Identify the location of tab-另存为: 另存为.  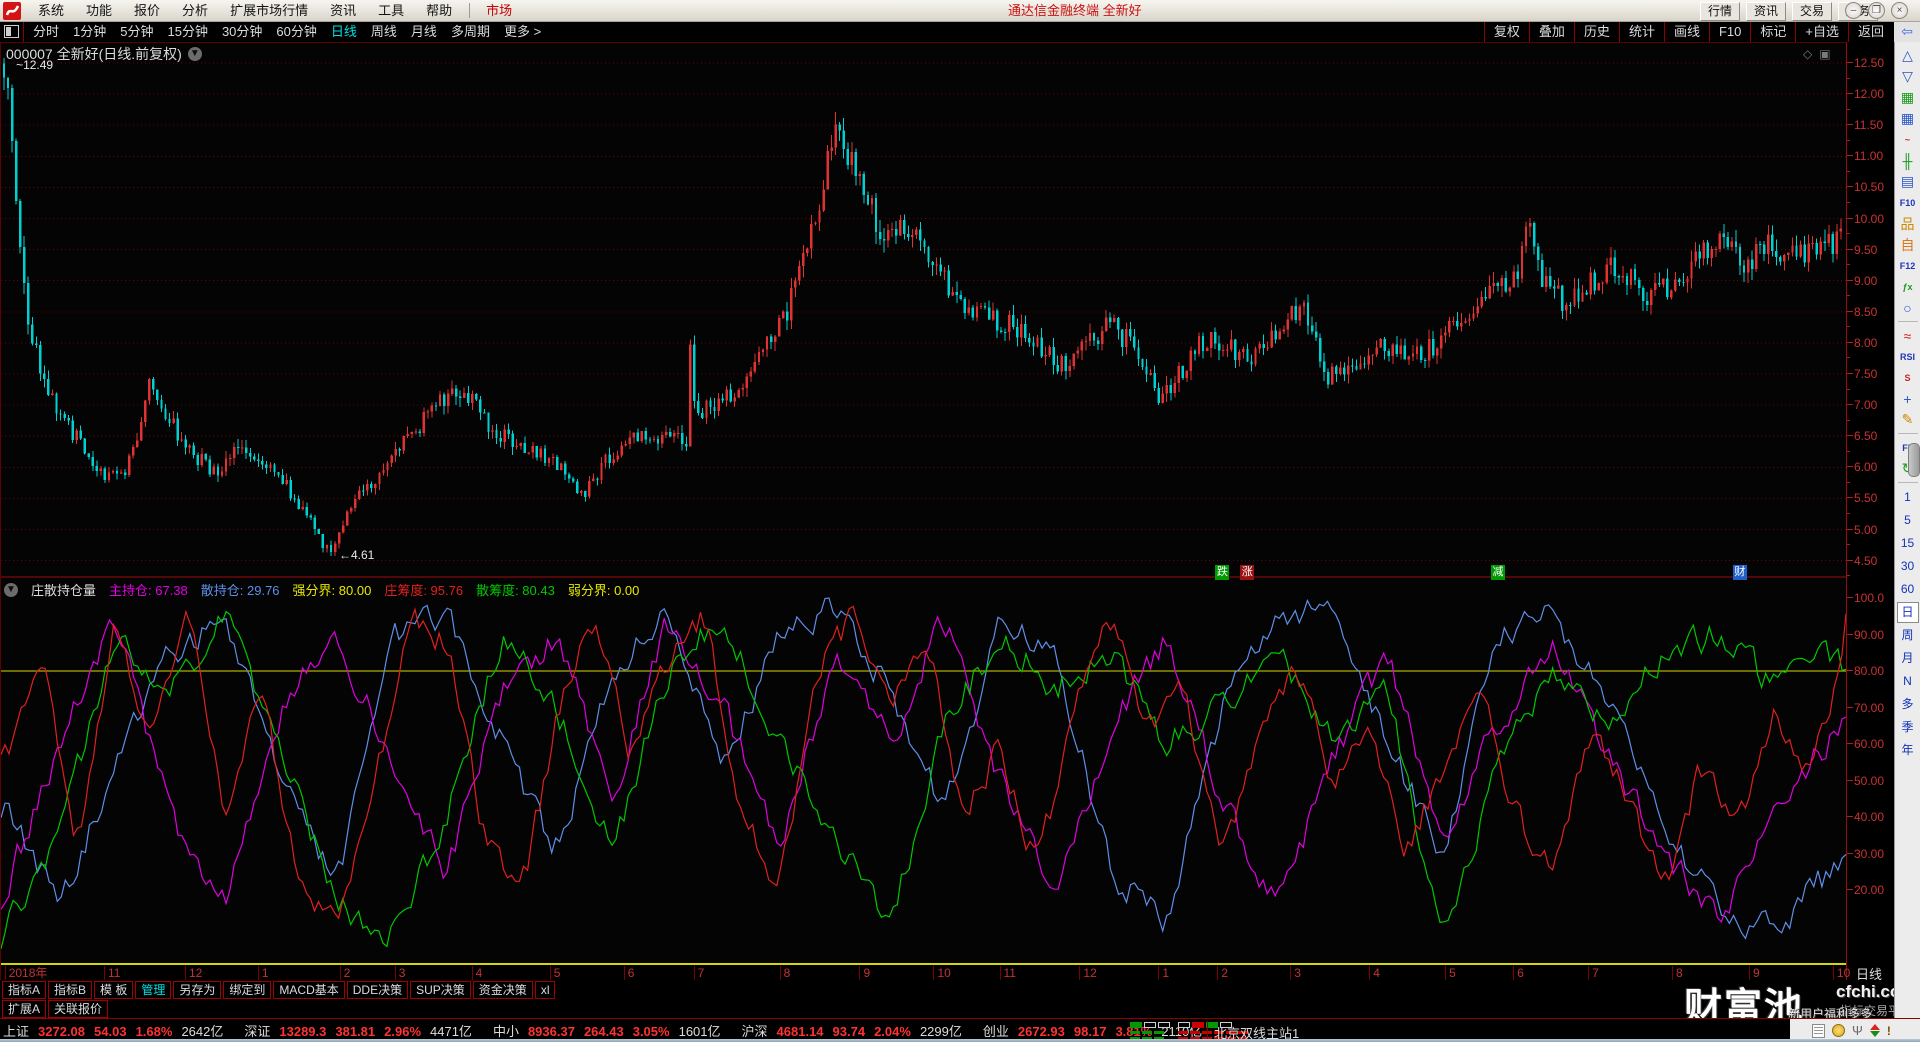
(197, 990).